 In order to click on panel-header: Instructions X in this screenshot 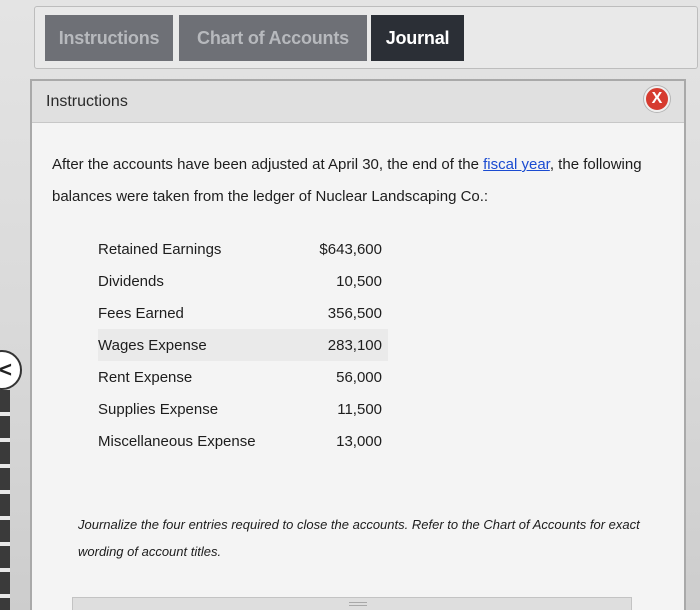, I will do `click(358, 102)`.